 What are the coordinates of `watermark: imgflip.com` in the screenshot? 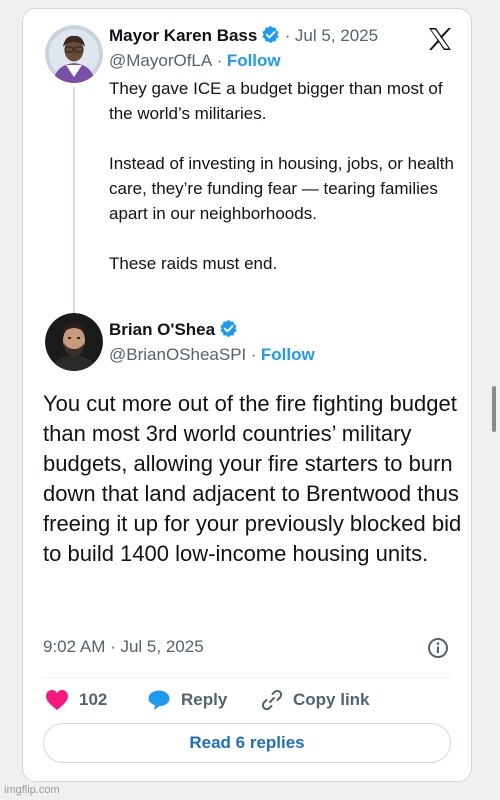 It's located at (32, 790).